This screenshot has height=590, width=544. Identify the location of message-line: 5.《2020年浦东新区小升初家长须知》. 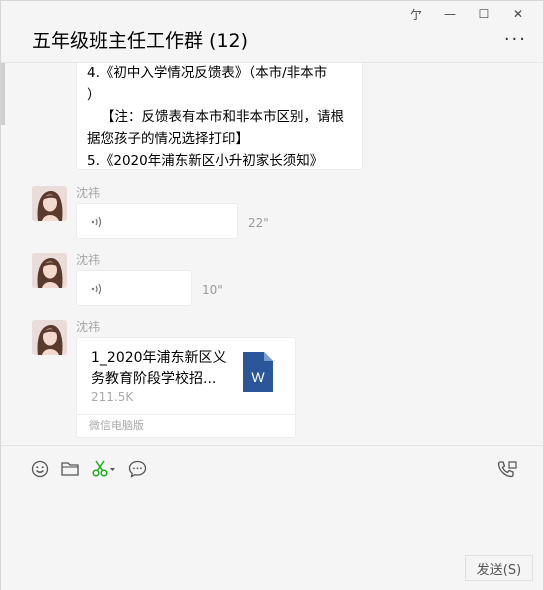
(205, 161).